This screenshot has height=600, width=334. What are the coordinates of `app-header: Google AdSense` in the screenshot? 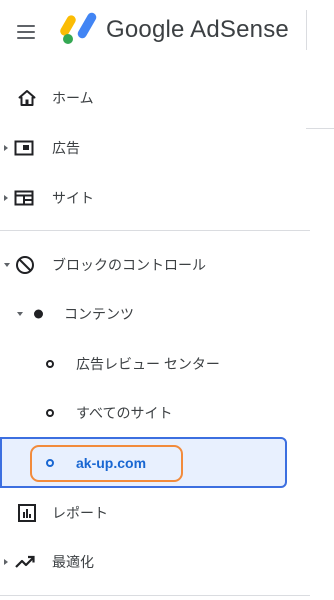 It's located at (167, 32).